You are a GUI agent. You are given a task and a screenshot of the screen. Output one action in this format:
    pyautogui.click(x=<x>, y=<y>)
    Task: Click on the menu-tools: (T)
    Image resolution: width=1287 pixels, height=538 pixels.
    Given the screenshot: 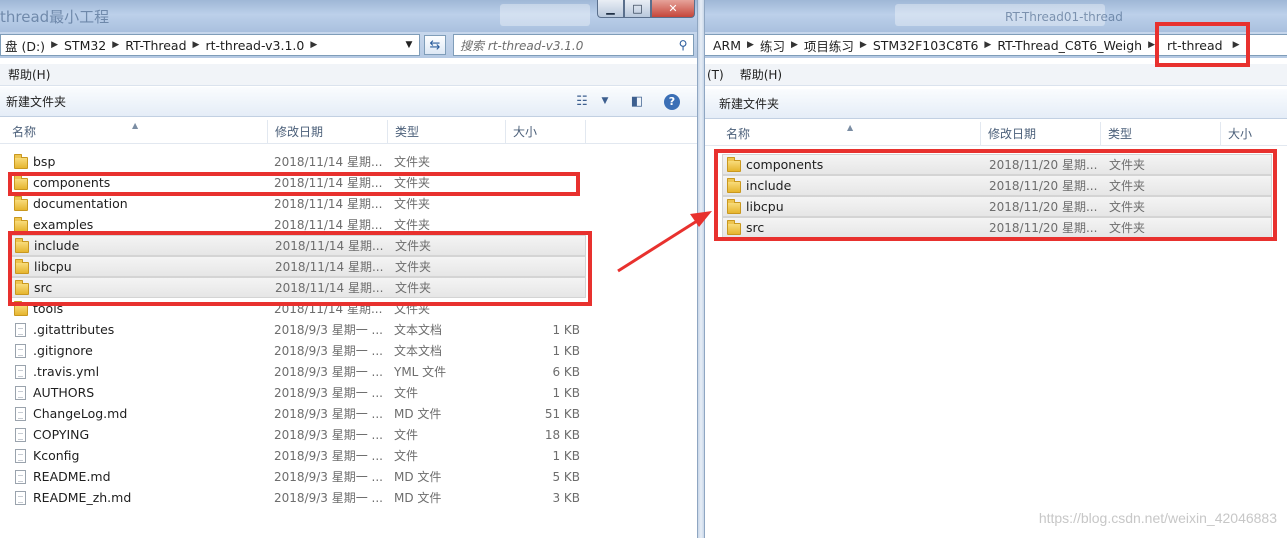 What is the action you would take?
    pyautogui.click(x=718, y=75)
    